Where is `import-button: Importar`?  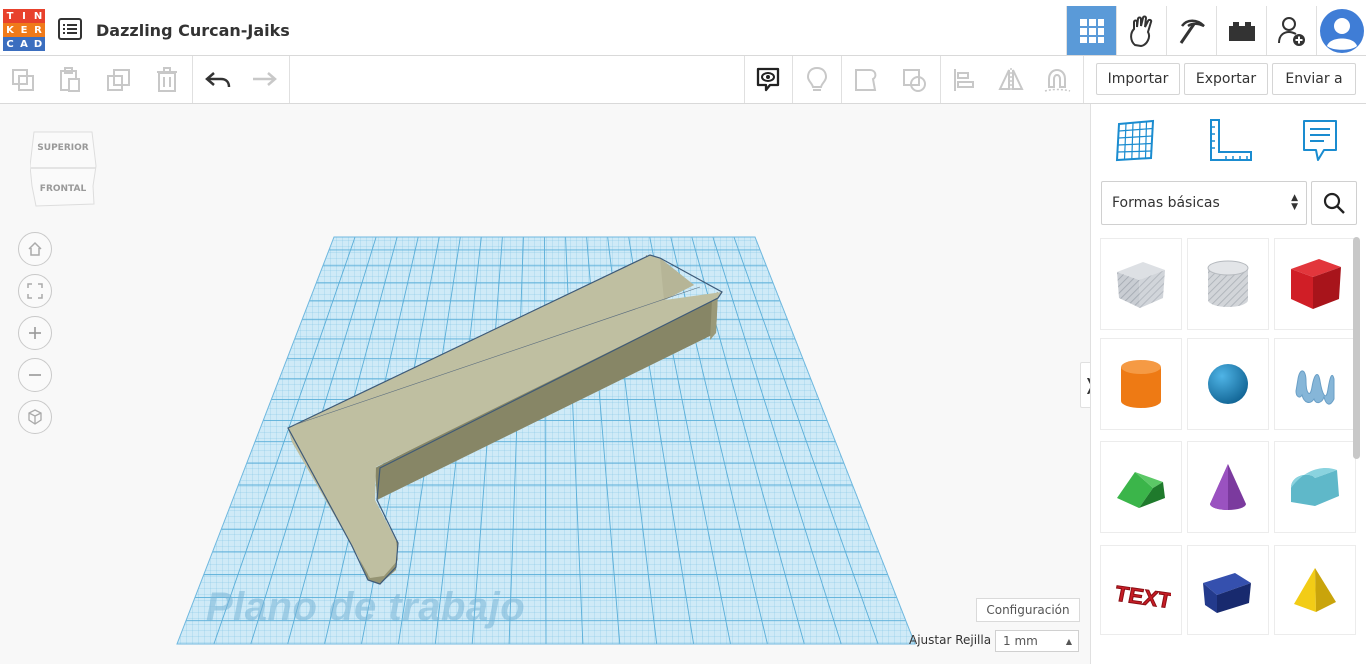
import-button: Importar is located at coordinates (1138, 79).